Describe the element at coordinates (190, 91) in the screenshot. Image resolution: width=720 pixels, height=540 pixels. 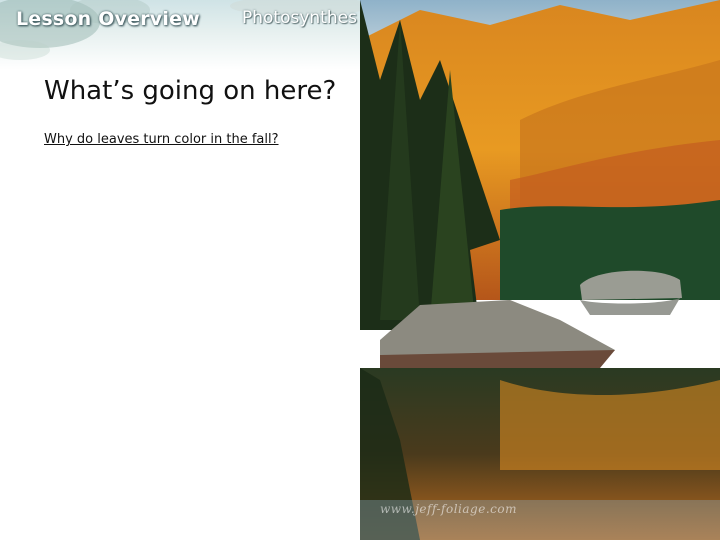
I see `slide-title: What’s going on here?` at that location.